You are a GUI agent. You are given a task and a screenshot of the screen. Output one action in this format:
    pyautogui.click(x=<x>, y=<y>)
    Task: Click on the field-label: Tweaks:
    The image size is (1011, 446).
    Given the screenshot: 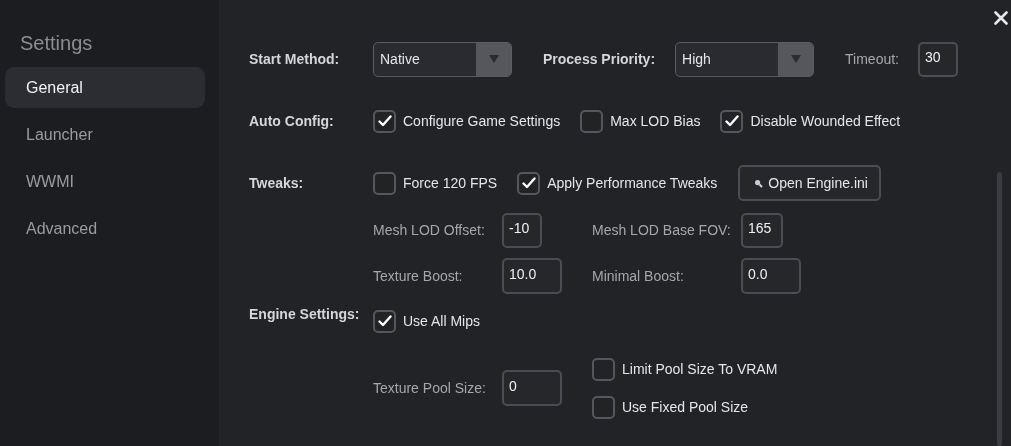 What is the action you would take?
    pyautogui.click(x=277, y=183)
    